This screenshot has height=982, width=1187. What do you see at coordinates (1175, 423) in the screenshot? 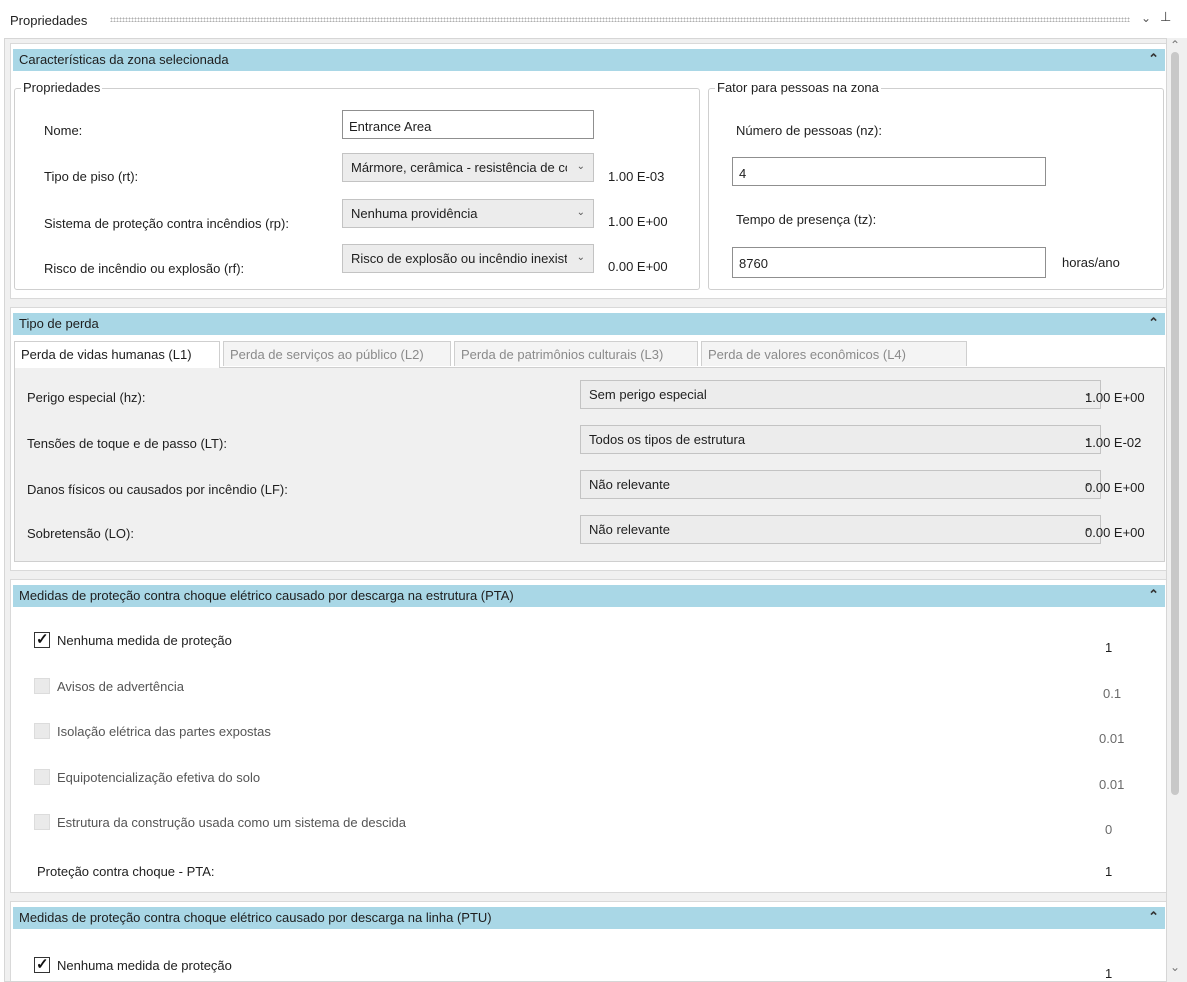
I see `scrollbar-thumb` at bounding box center [1175, 423].